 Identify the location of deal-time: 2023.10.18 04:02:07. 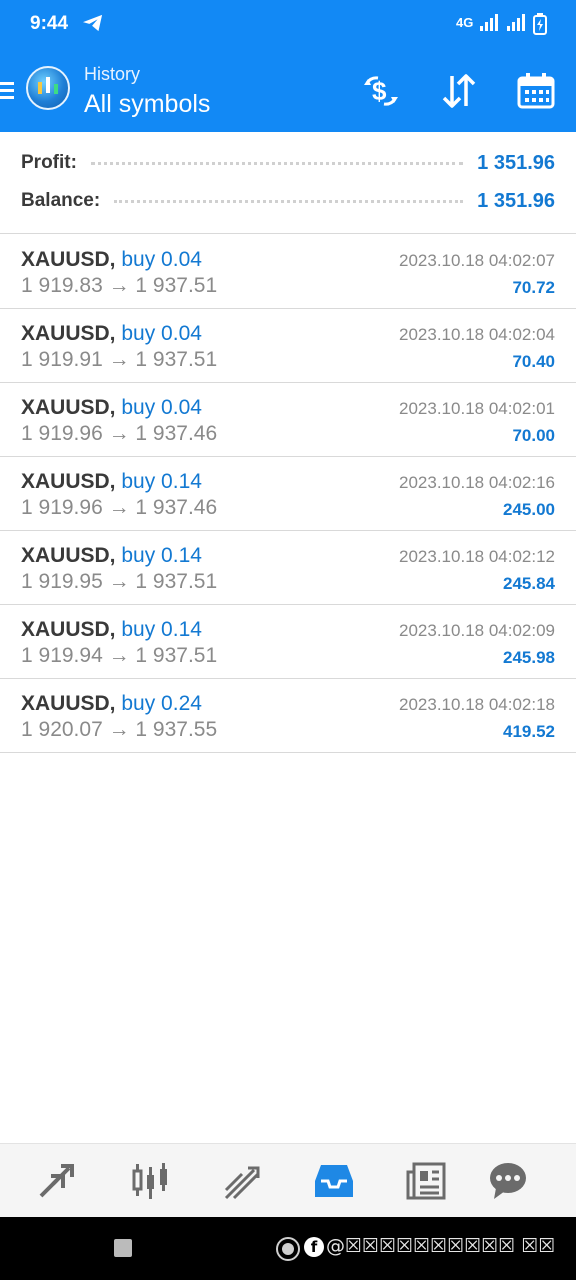
(477, 260).